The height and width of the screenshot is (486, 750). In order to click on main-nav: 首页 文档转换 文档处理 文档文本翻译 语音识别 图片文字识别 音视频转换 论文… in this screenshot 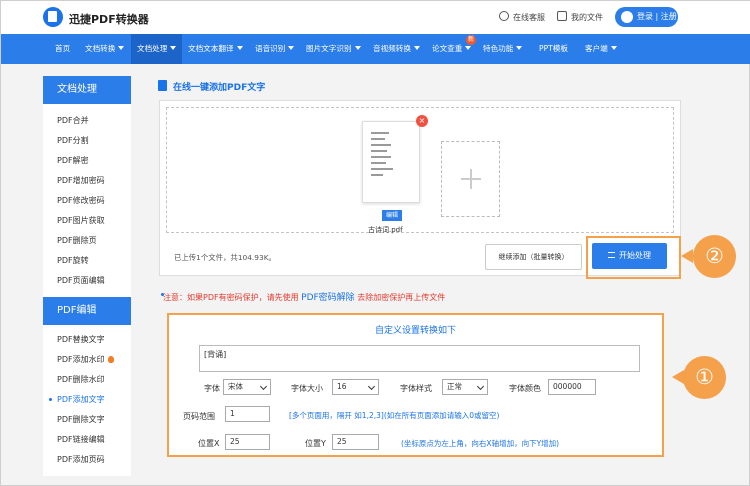, I will do `click(375, 49)`.